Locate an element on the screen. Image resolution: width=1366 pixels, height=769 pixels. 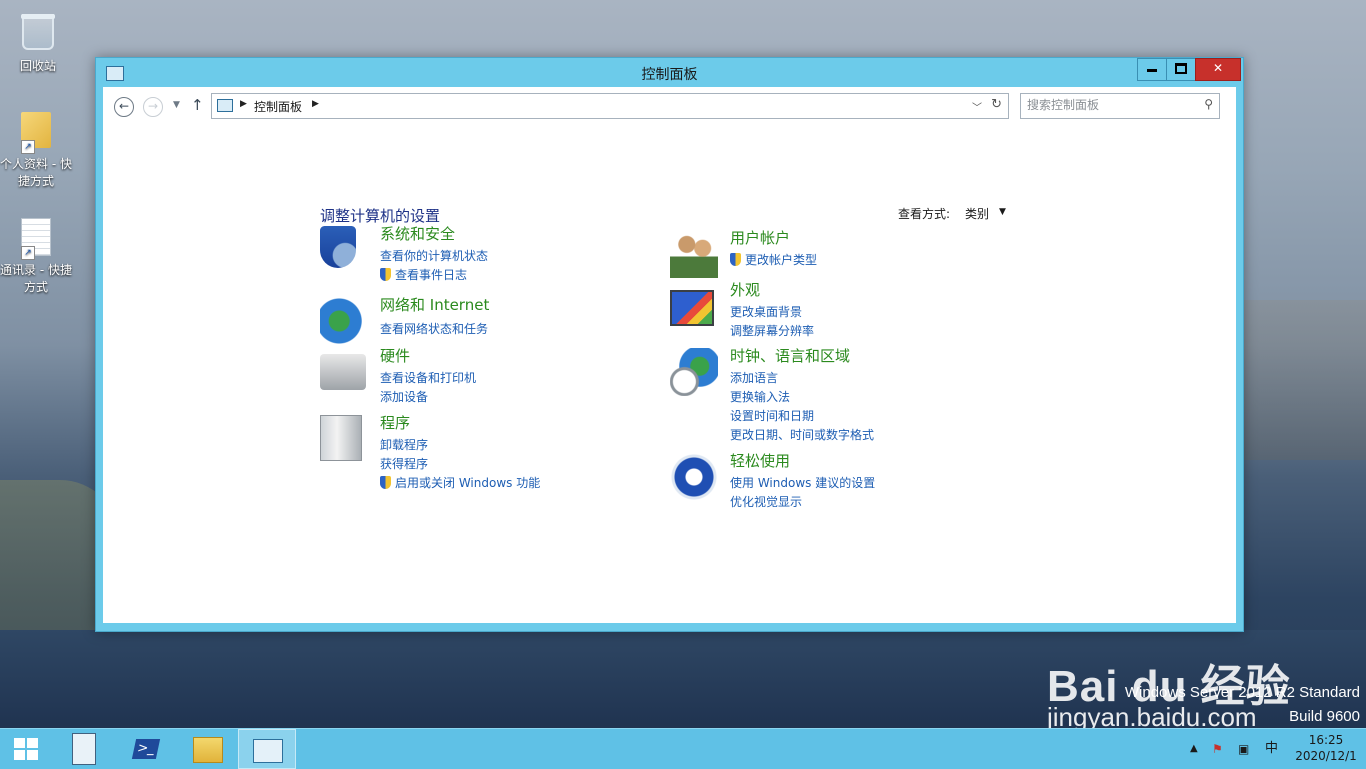
powershell-icon: >_ is located at coordinates (146, 749).